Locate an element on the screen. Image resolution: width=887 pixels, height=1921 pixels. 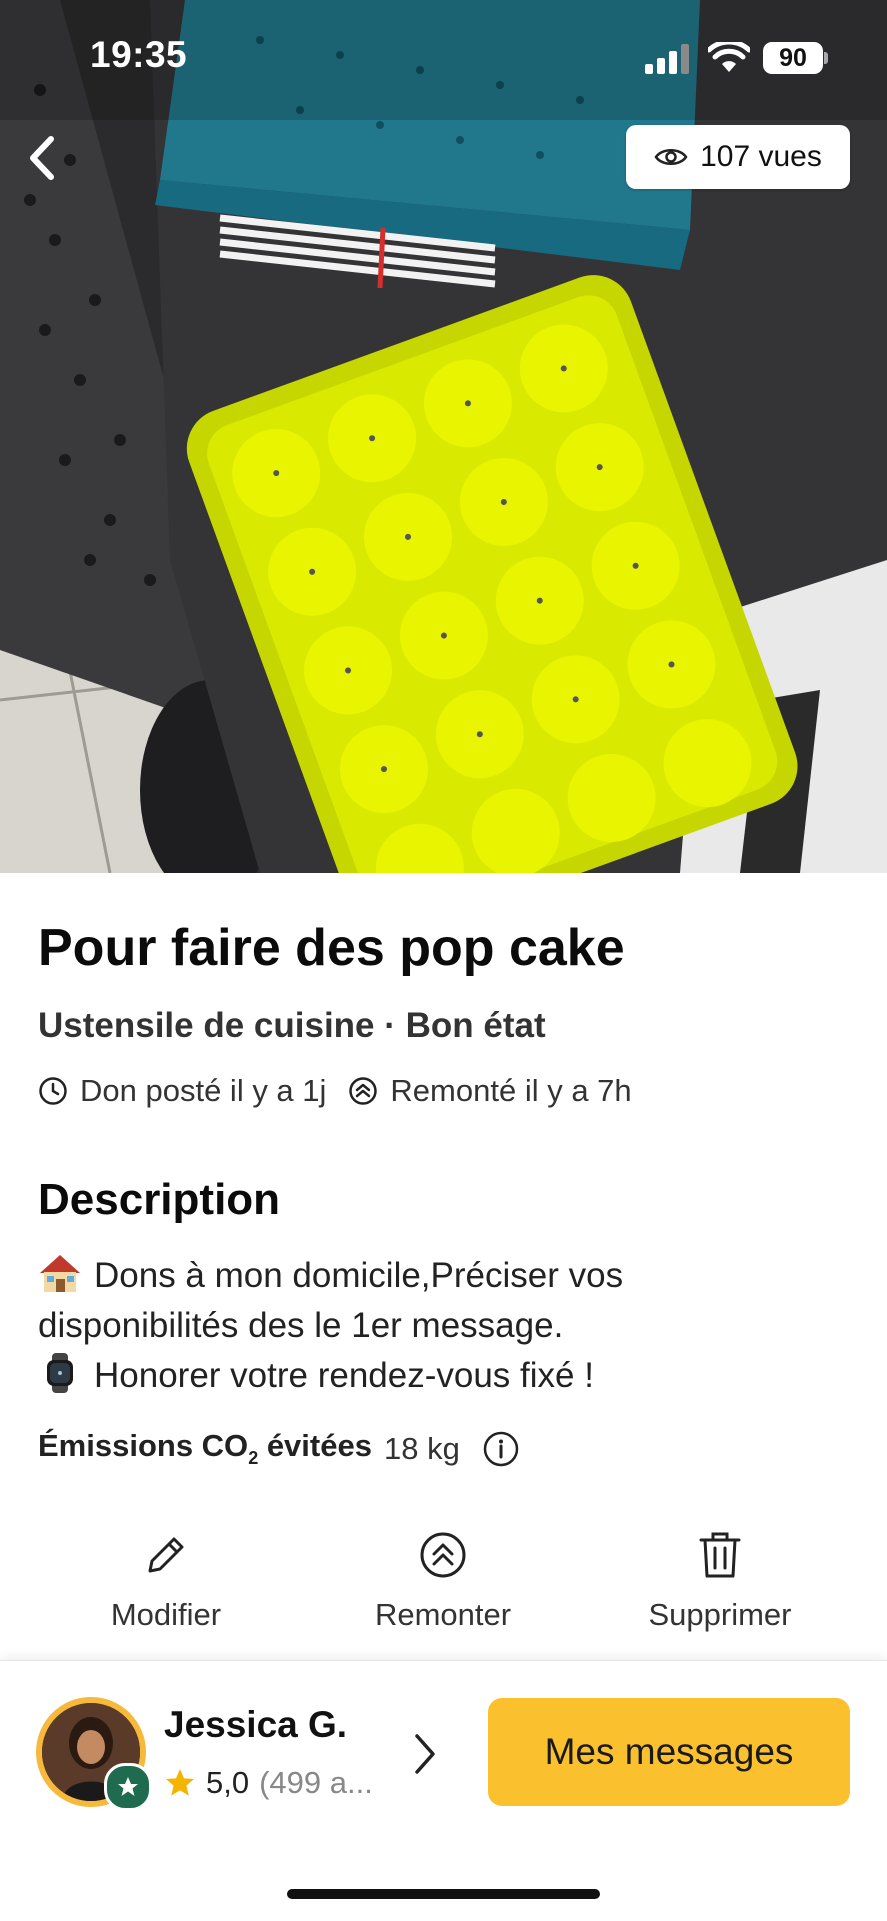
bumped-label: Remonté il y a 7h is located at coordinates (511, 1090).